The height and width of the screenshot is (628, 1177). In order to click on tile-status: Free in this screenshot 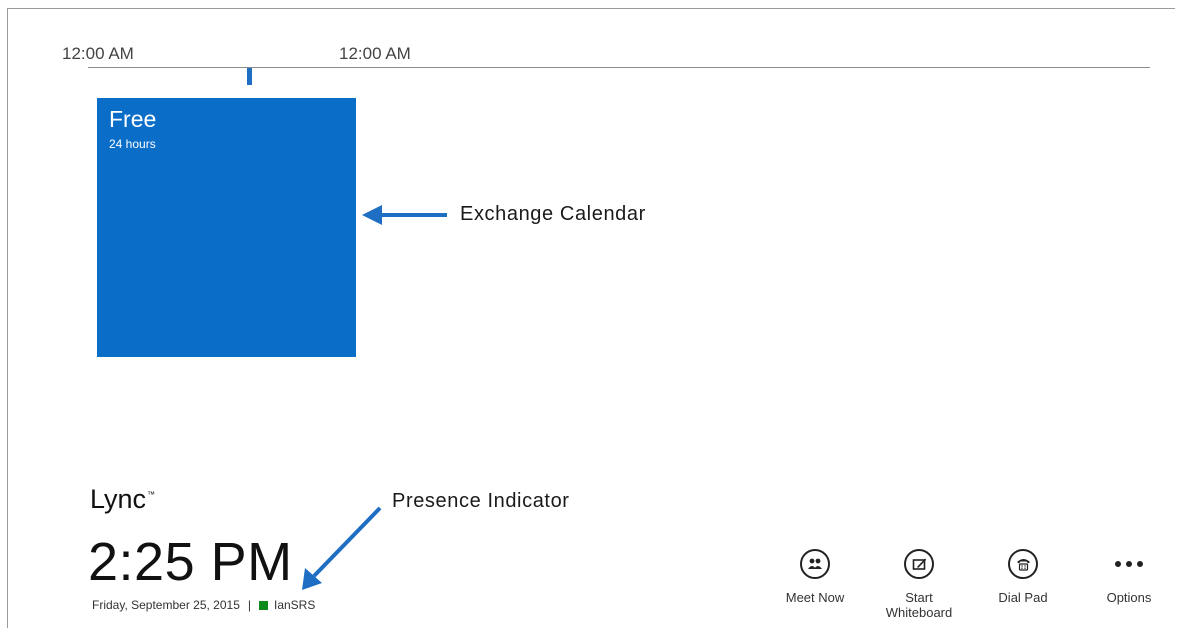, I will do `click(133, 119)`.